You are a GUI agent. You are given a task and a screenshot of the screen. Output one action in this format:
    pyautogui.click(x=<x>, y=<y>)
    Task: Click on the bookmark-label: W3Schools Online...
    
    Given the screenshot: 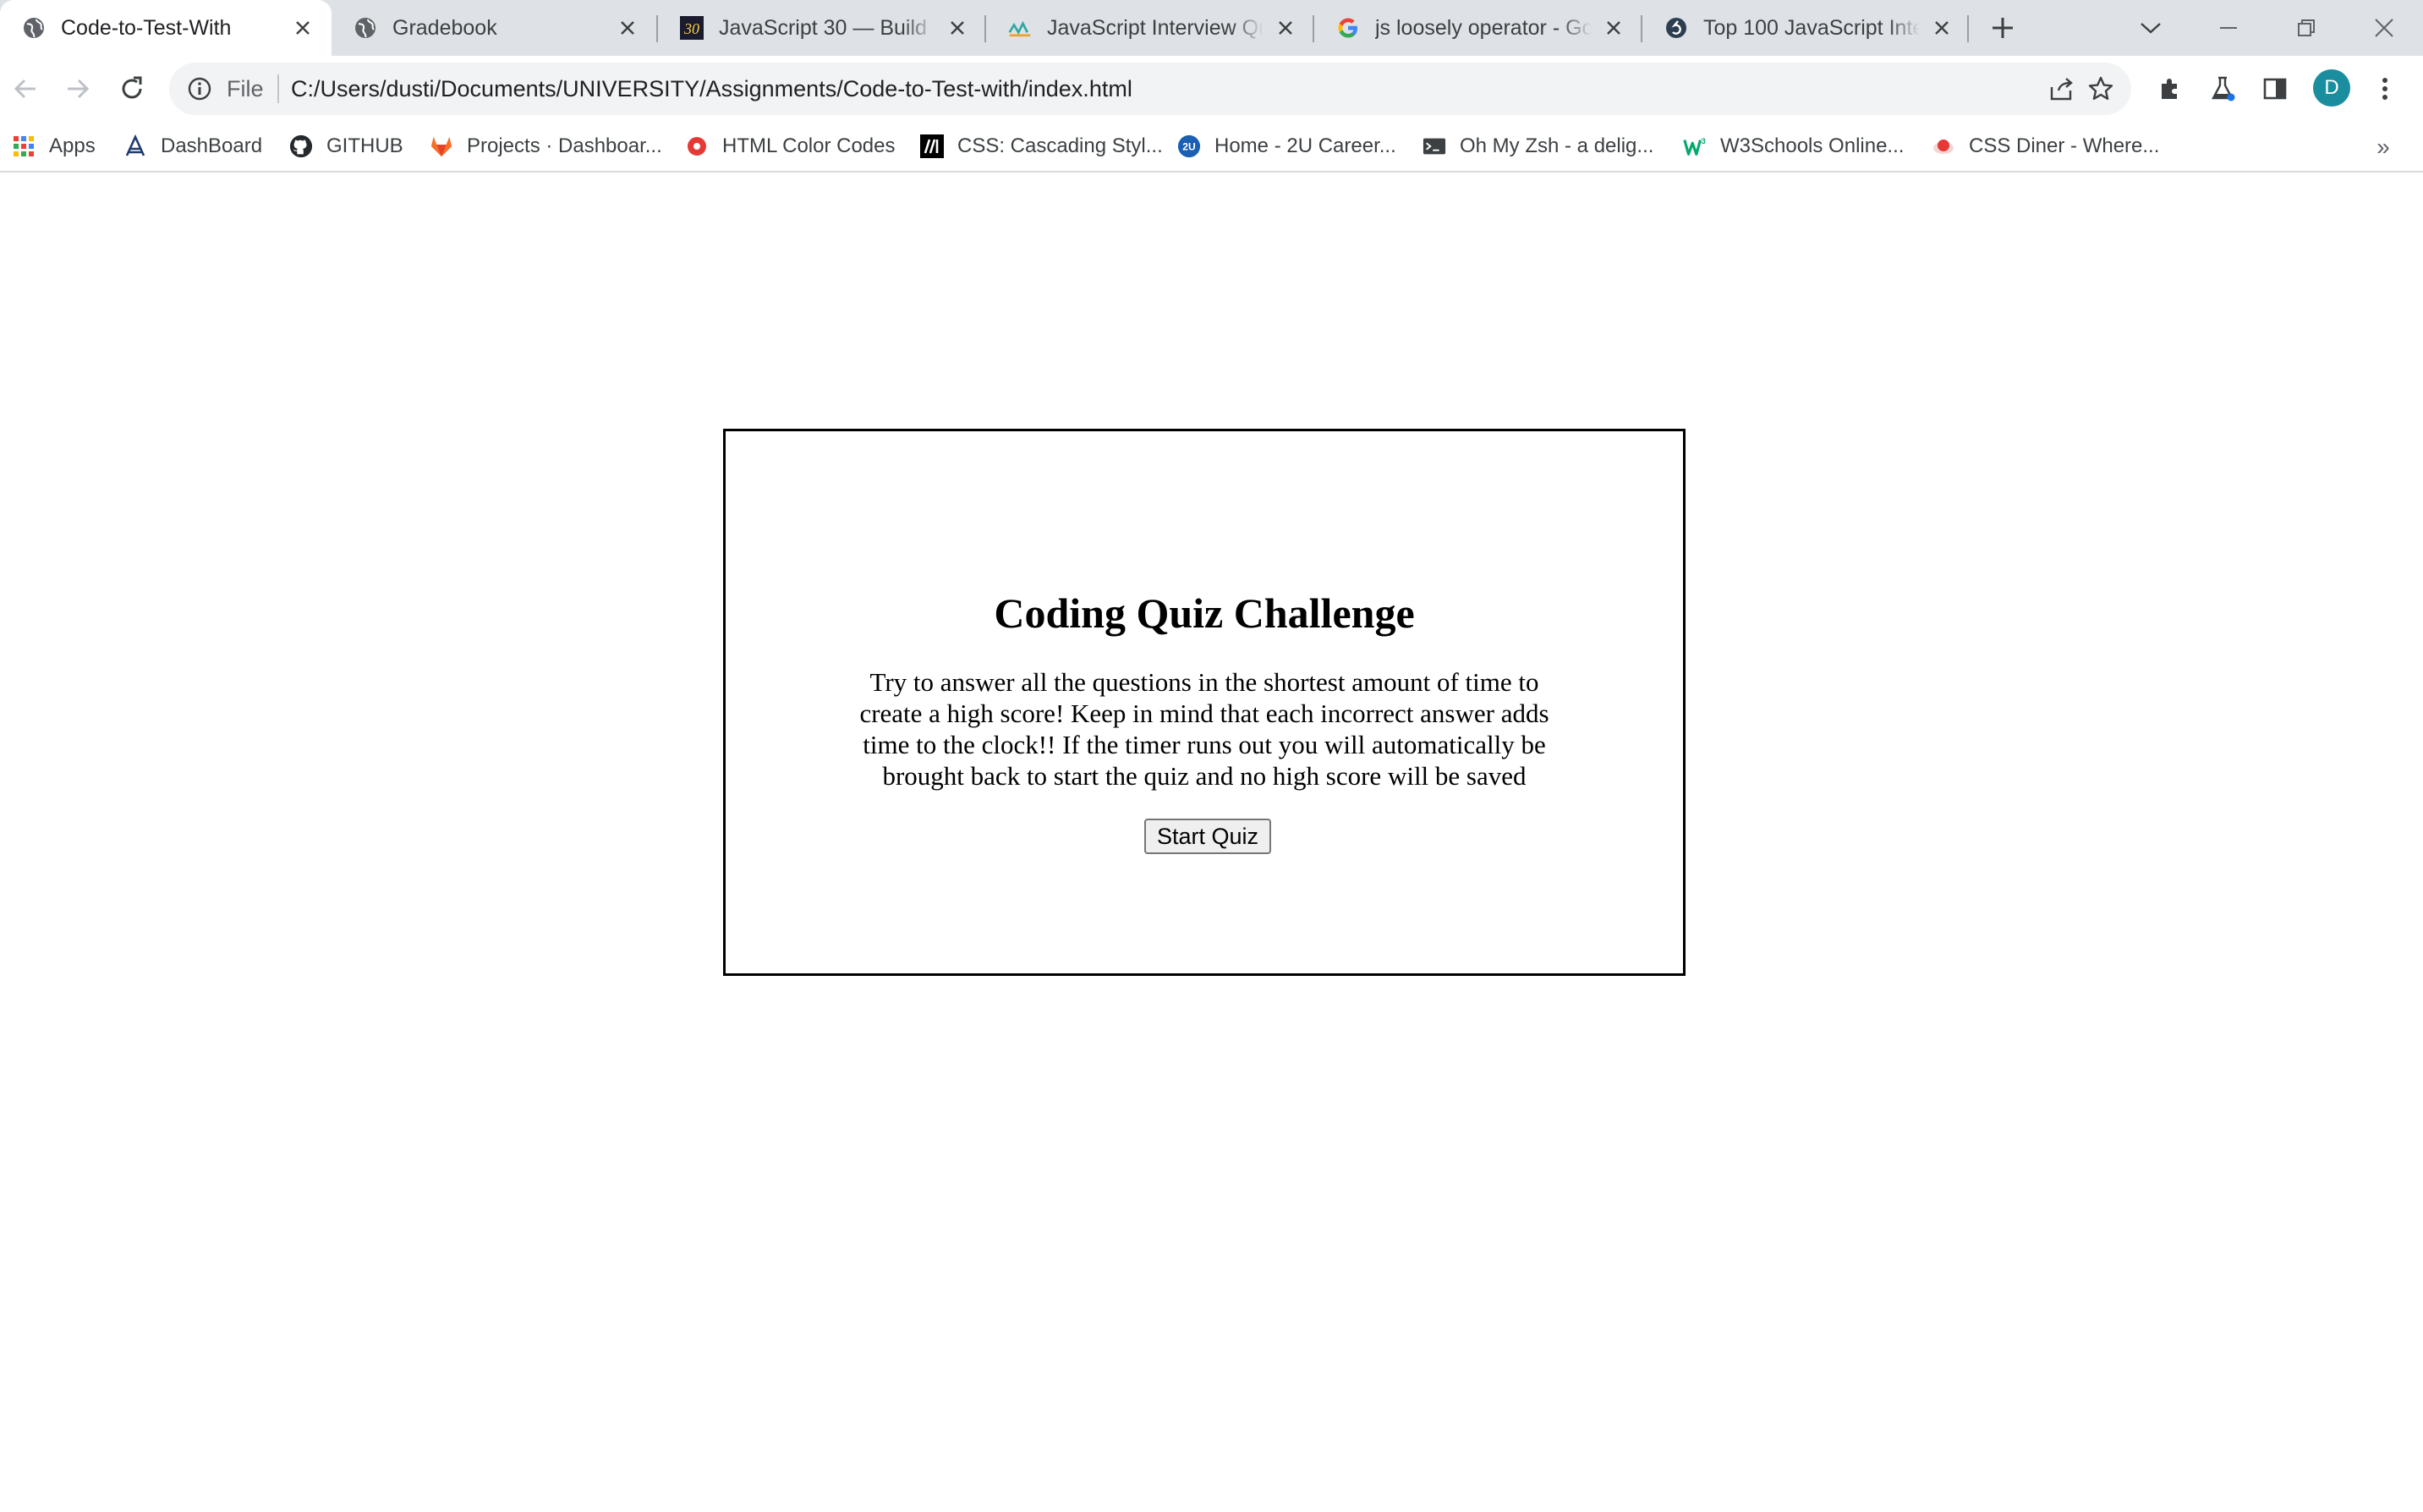 What is the action you would take?
    pyautogui.click(x=1813, y=145)
    